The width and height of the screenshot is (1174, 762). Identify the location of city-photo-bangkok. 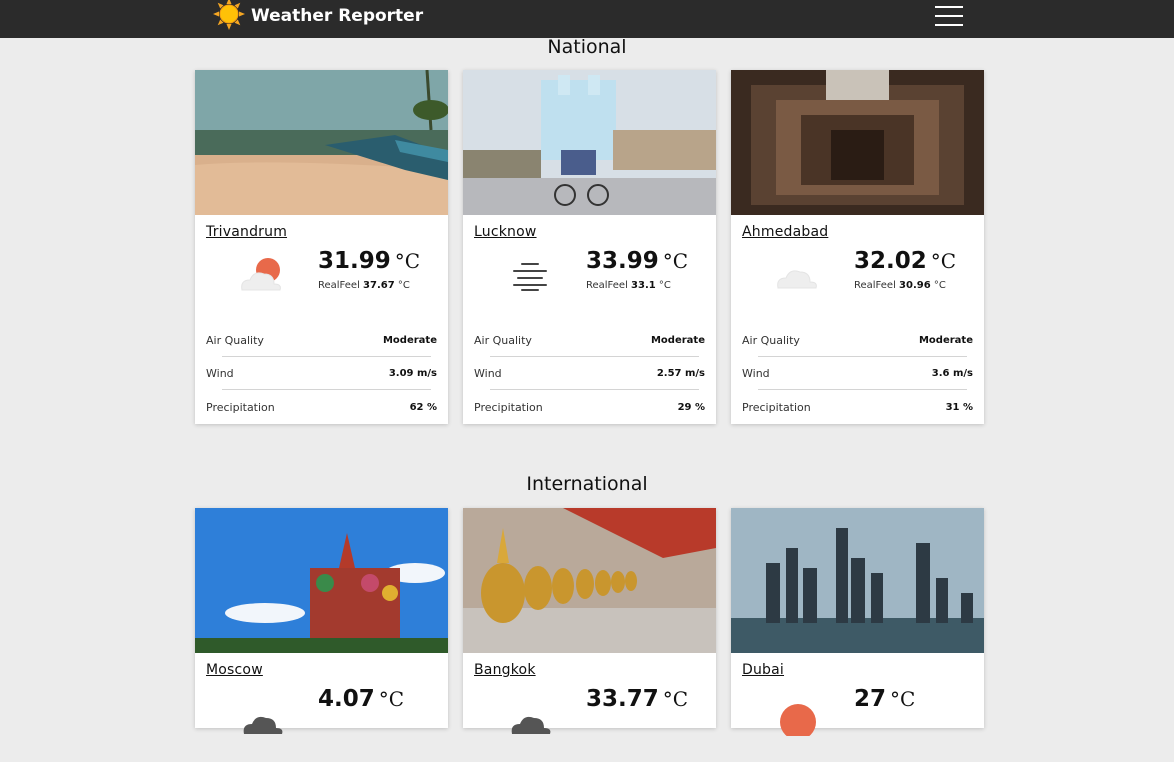
(589, 580).